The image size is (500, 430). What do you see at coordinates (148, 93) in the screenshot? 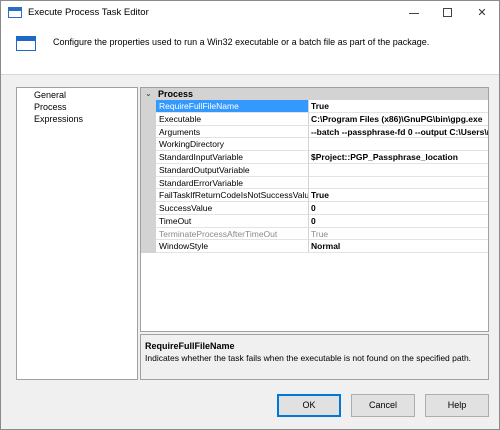
I see `collapse-chevron-icon: ⌄` at bounding box center [148, 93].